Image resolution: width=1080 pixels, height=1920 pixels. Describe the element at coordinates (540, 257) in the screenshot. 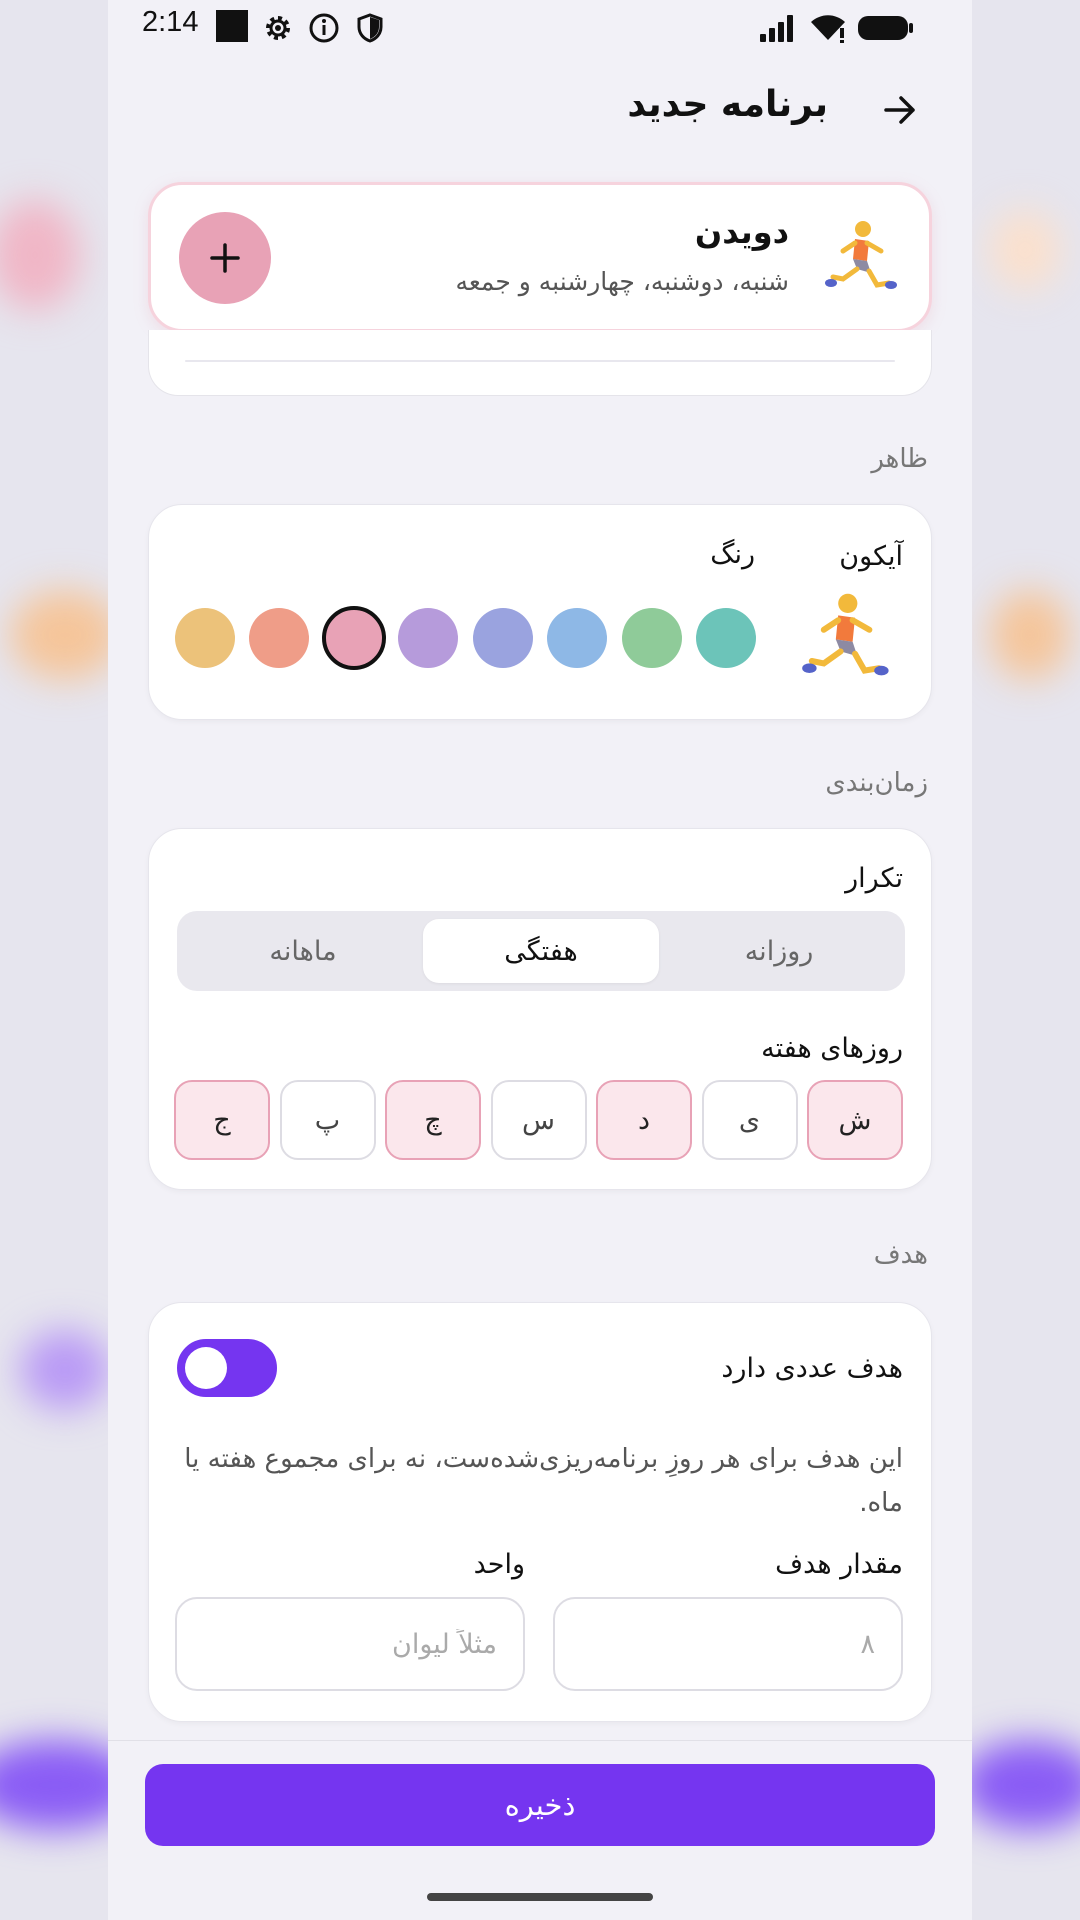

I see `habit-preview-card: دویدن شنبه، دوشنبه، چهارشنبه و جمعه` at that location.